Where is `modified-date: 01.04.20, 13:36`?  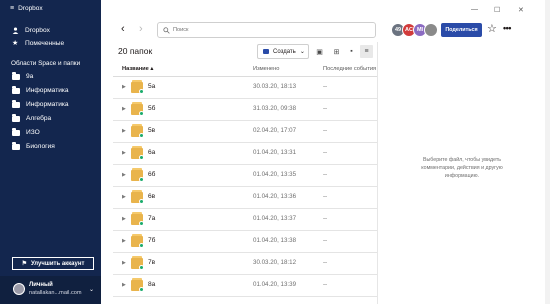
modified-date: 01.04.20, 13:36 is located at coordinates (275, 196).